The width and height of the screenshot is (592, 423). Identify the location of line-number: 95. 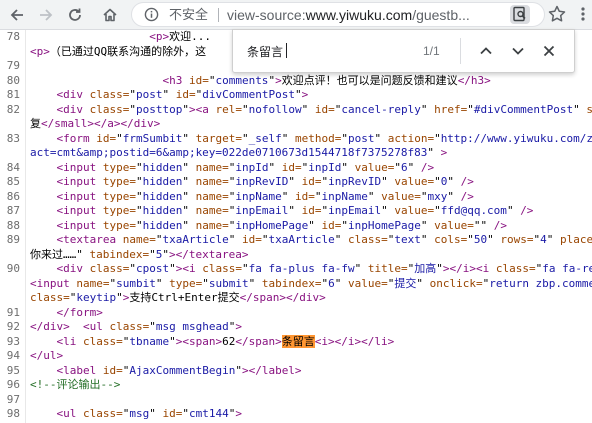
(10, 371).